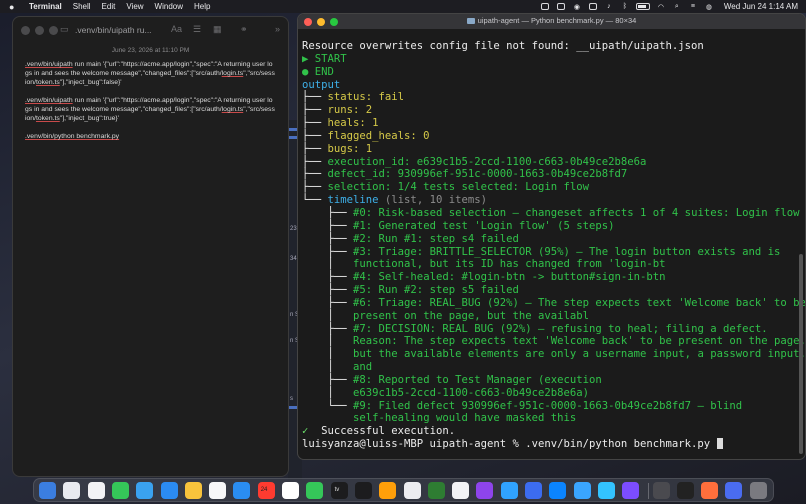  Describe the element at coordinates (134, 6) in the screenshot. I see `menu-view: View` at that location.